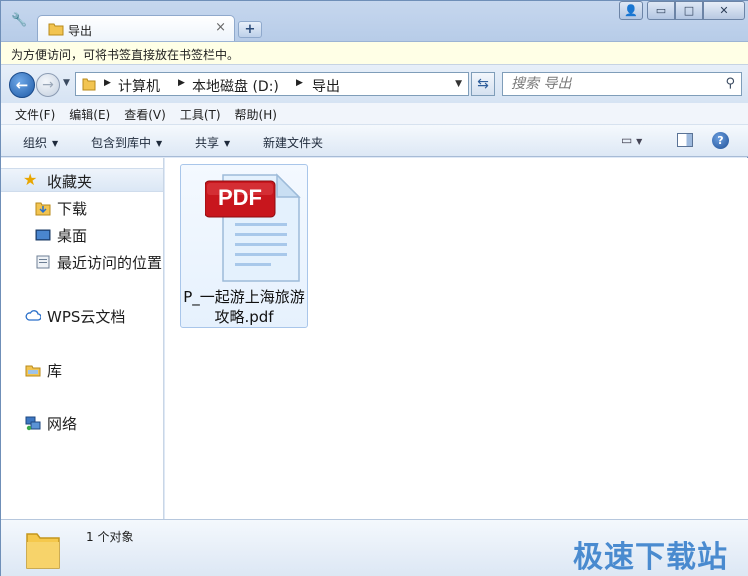 This screenshot has height=576, width=748. I want to click on new-tab-button: +, so click(250, 29).